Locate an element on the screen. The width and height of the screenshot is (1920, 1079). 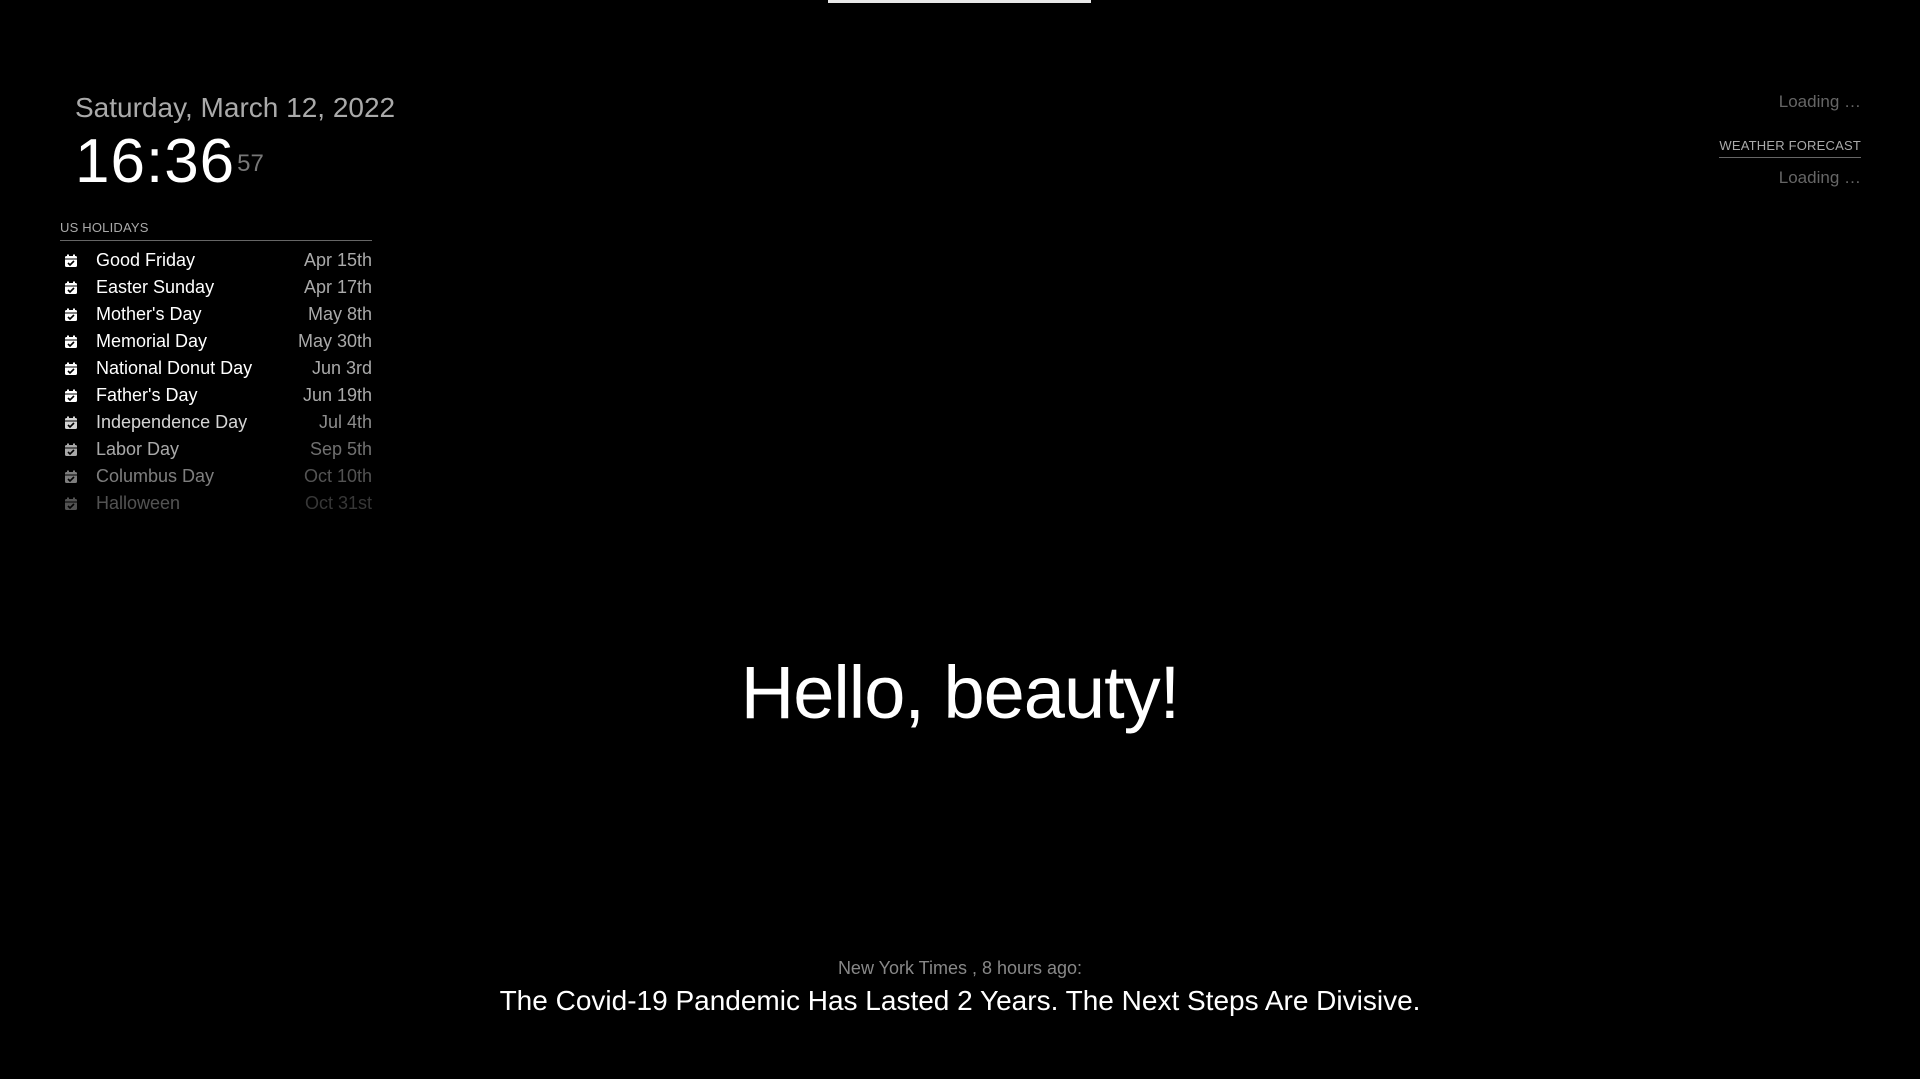
calendar-event-title: Labor Day is located at coordinates (138, 449).